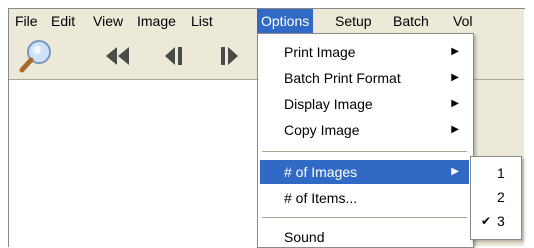  I want to click on menu-item-label: Print Image, so click(320, 52).